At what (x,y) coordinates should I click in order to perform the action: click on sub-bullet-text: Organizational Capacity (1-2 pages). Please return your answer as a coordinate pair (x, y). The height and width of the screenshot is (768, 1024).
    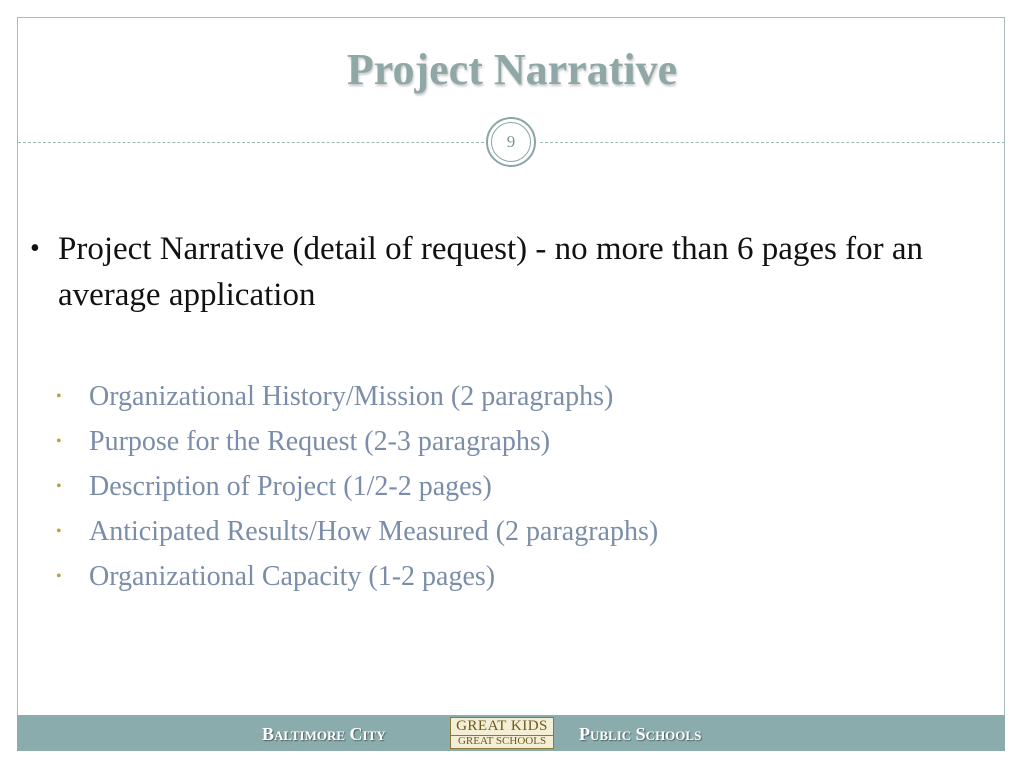
    Looking at the image, I should click on (292, 576).